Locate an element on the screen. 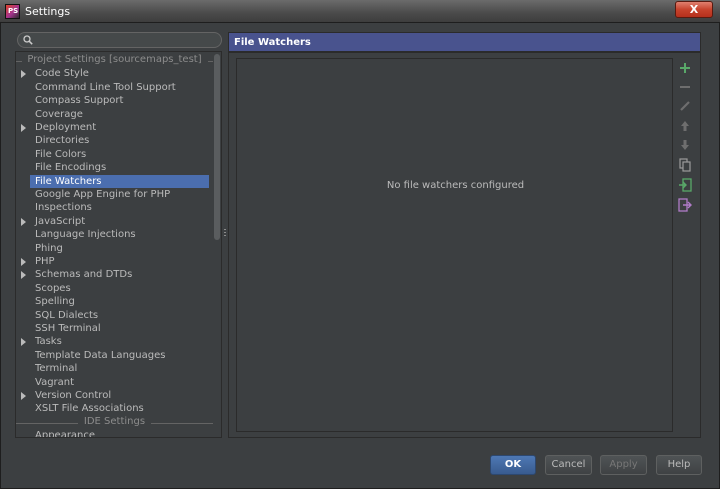 Image resolution: width=720 pixels, height=489 pixels. tree-item-label: XSLT File Associations is located at coordinates (89, 409).